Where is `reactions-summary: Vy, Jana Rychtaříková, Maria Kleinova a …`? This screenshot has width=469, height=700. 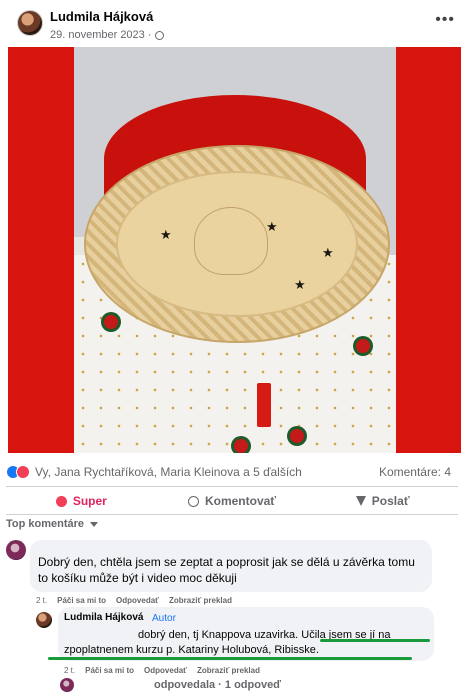
reactions-summary: Vy, Jana Rychtaříková, Maria Kleinova a … is located at coordinates (234, 472).